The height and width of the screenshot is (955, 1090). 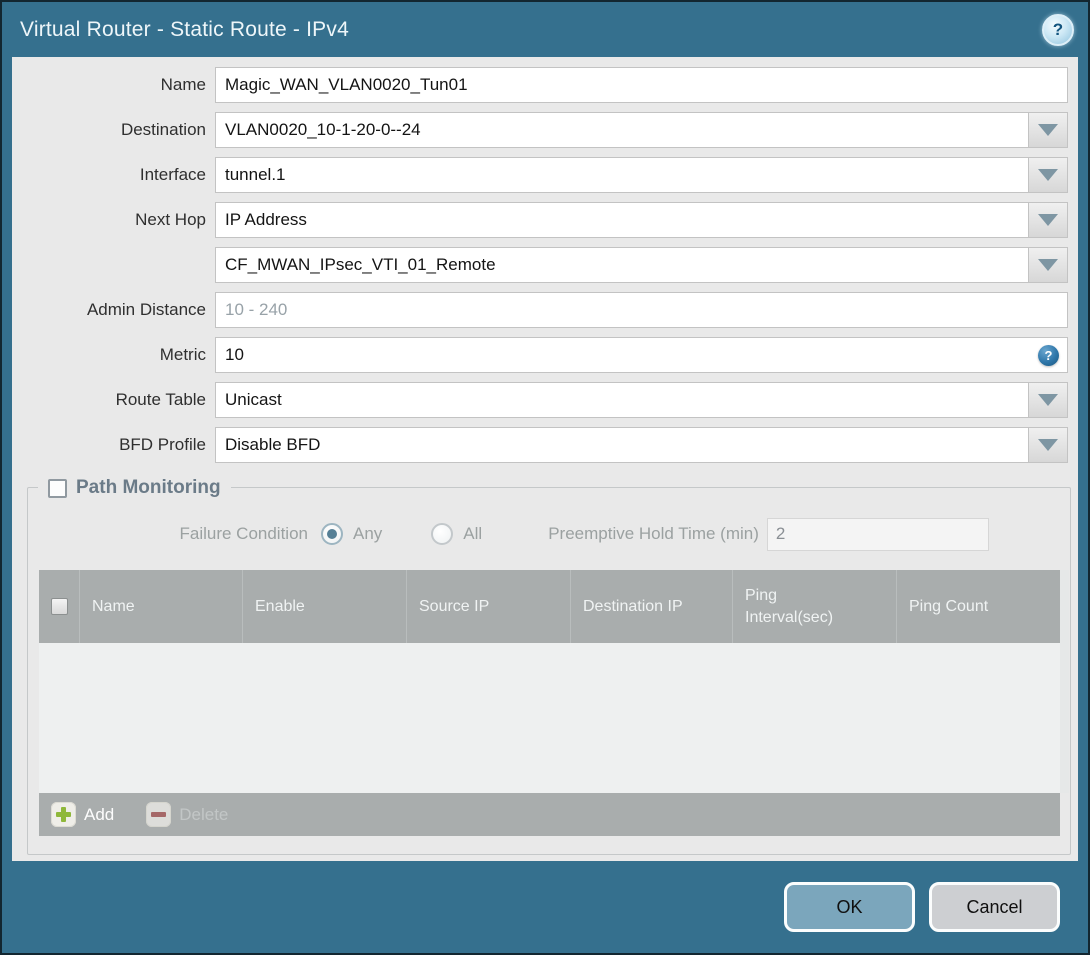 What do you see at coordinates (994, 907) in the screenshot?
I see `cancel-button: Cancel` at bounding box center [994, 907].